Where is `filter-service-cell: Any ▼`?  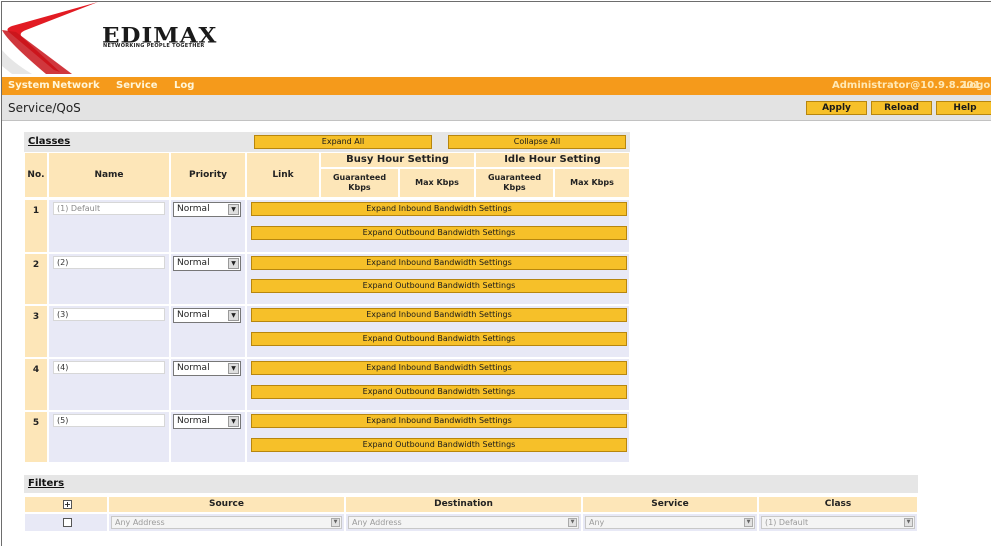 filter-service-cell: Any ▼ is located at coordinates (670, 522).